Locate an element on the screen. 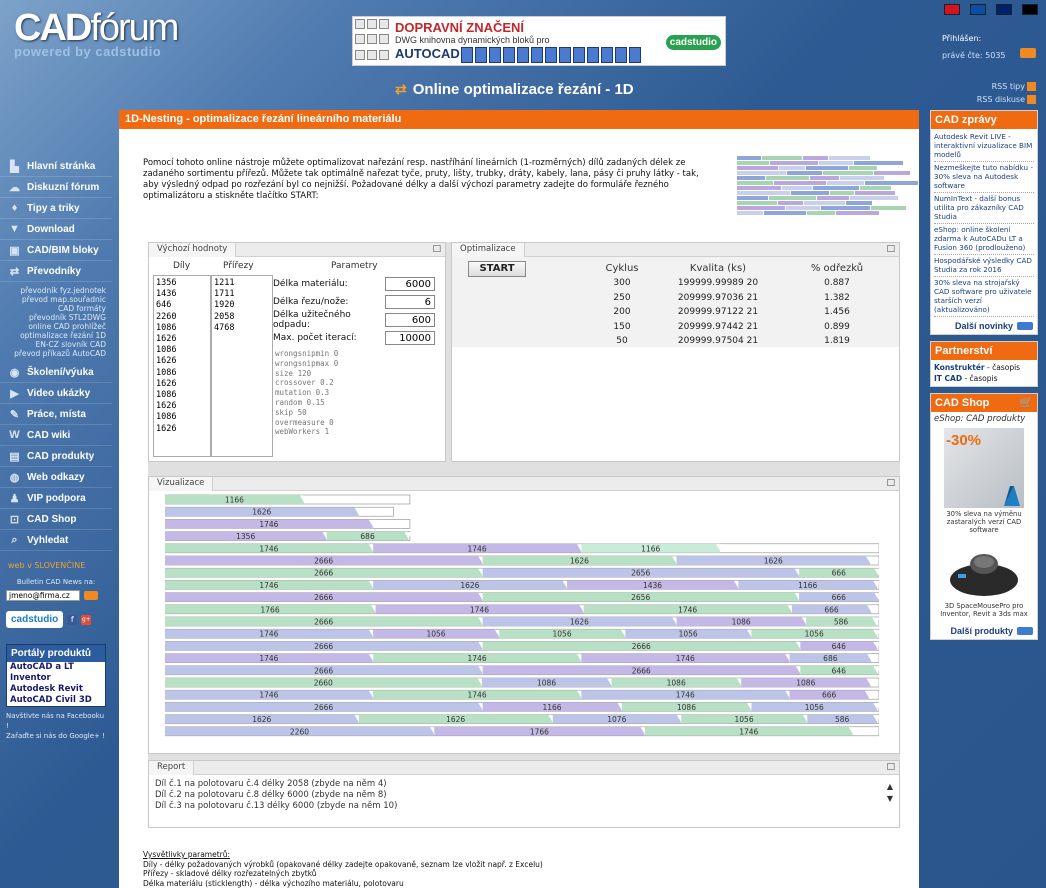  login-arrow-icon is located at coordinates (1028, 53).